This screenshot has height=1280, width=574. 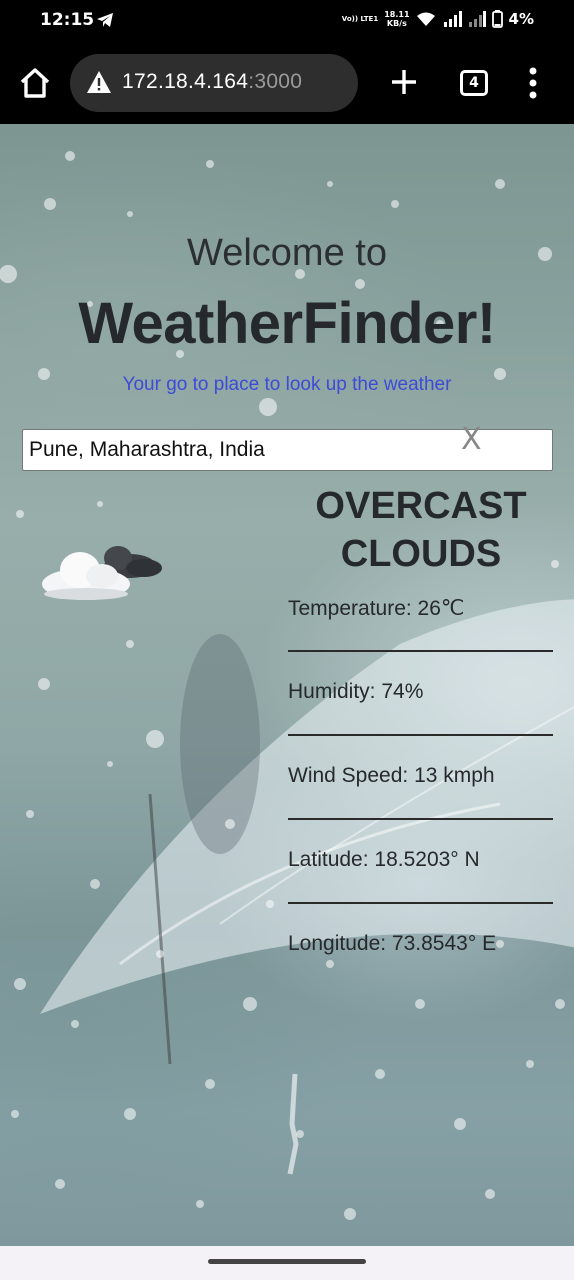 I want to click on address-bar: 172.18.4.164:3000, so click(x=214, y=83).